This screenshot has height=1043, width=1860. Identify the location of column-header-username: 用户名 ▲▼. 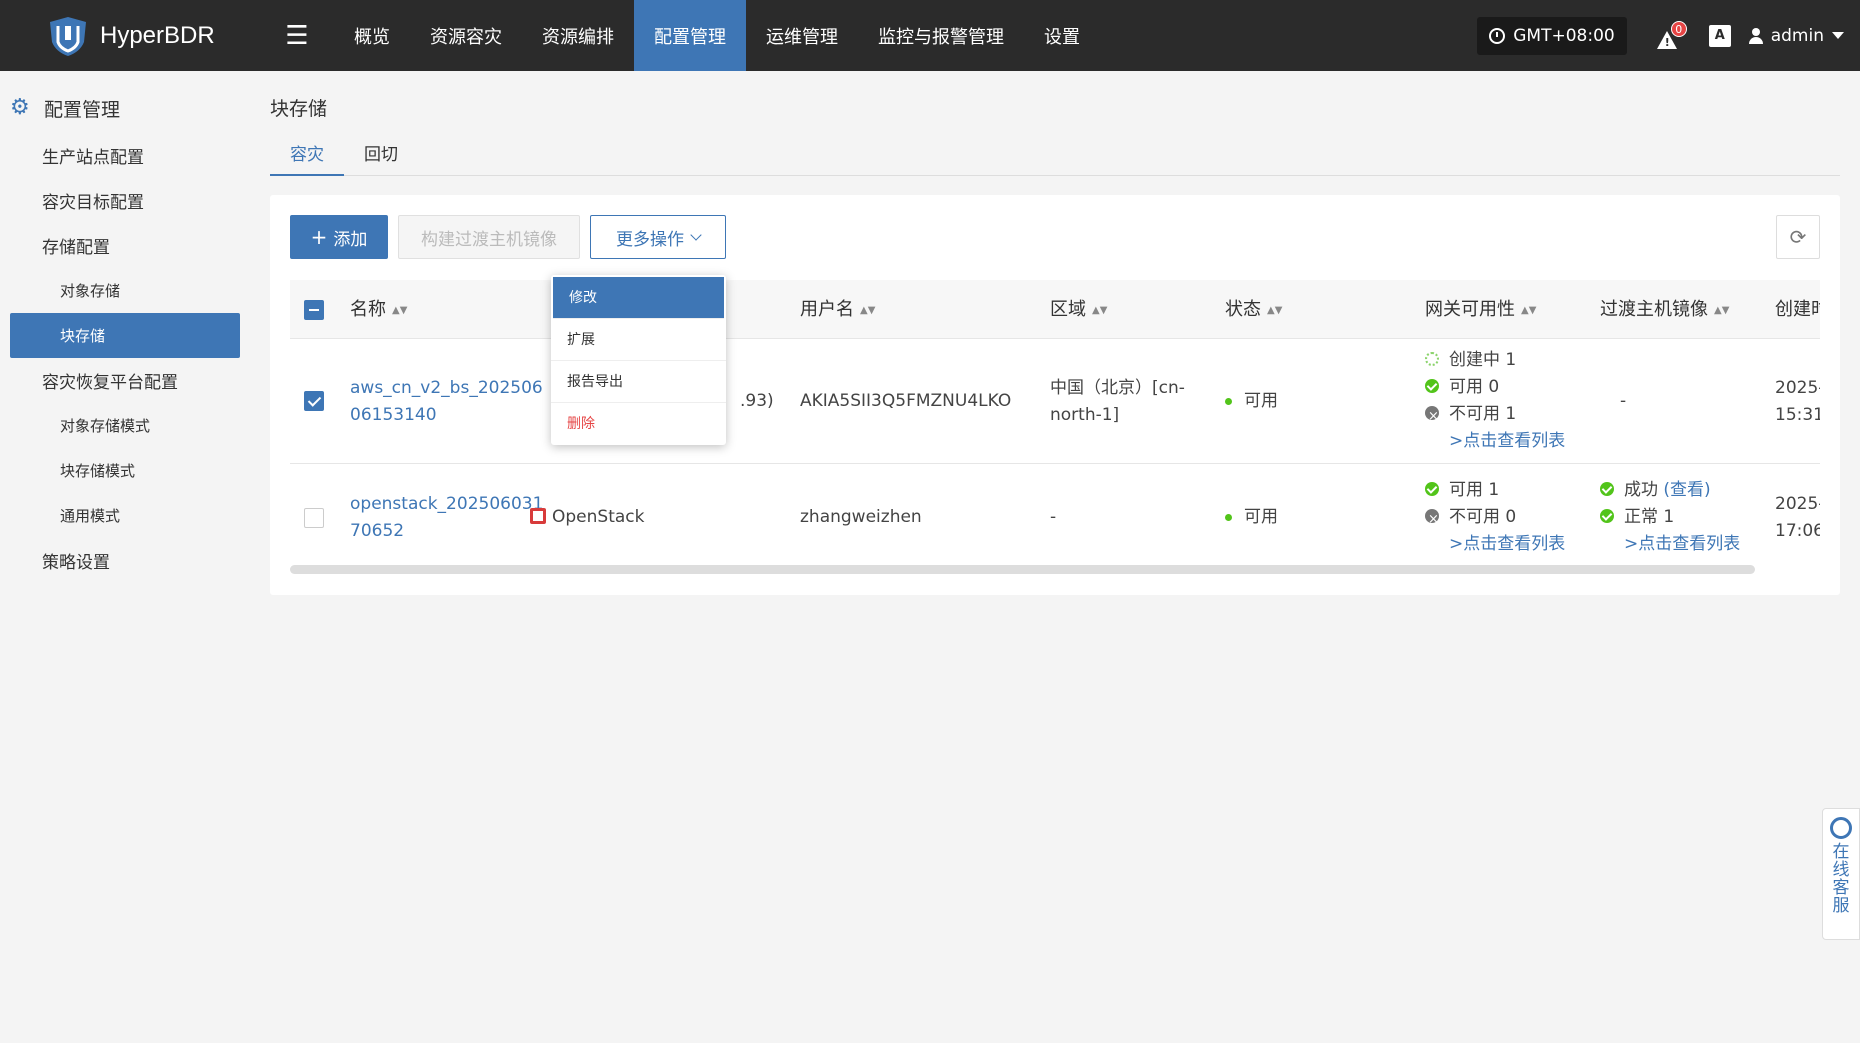
(837, 309).